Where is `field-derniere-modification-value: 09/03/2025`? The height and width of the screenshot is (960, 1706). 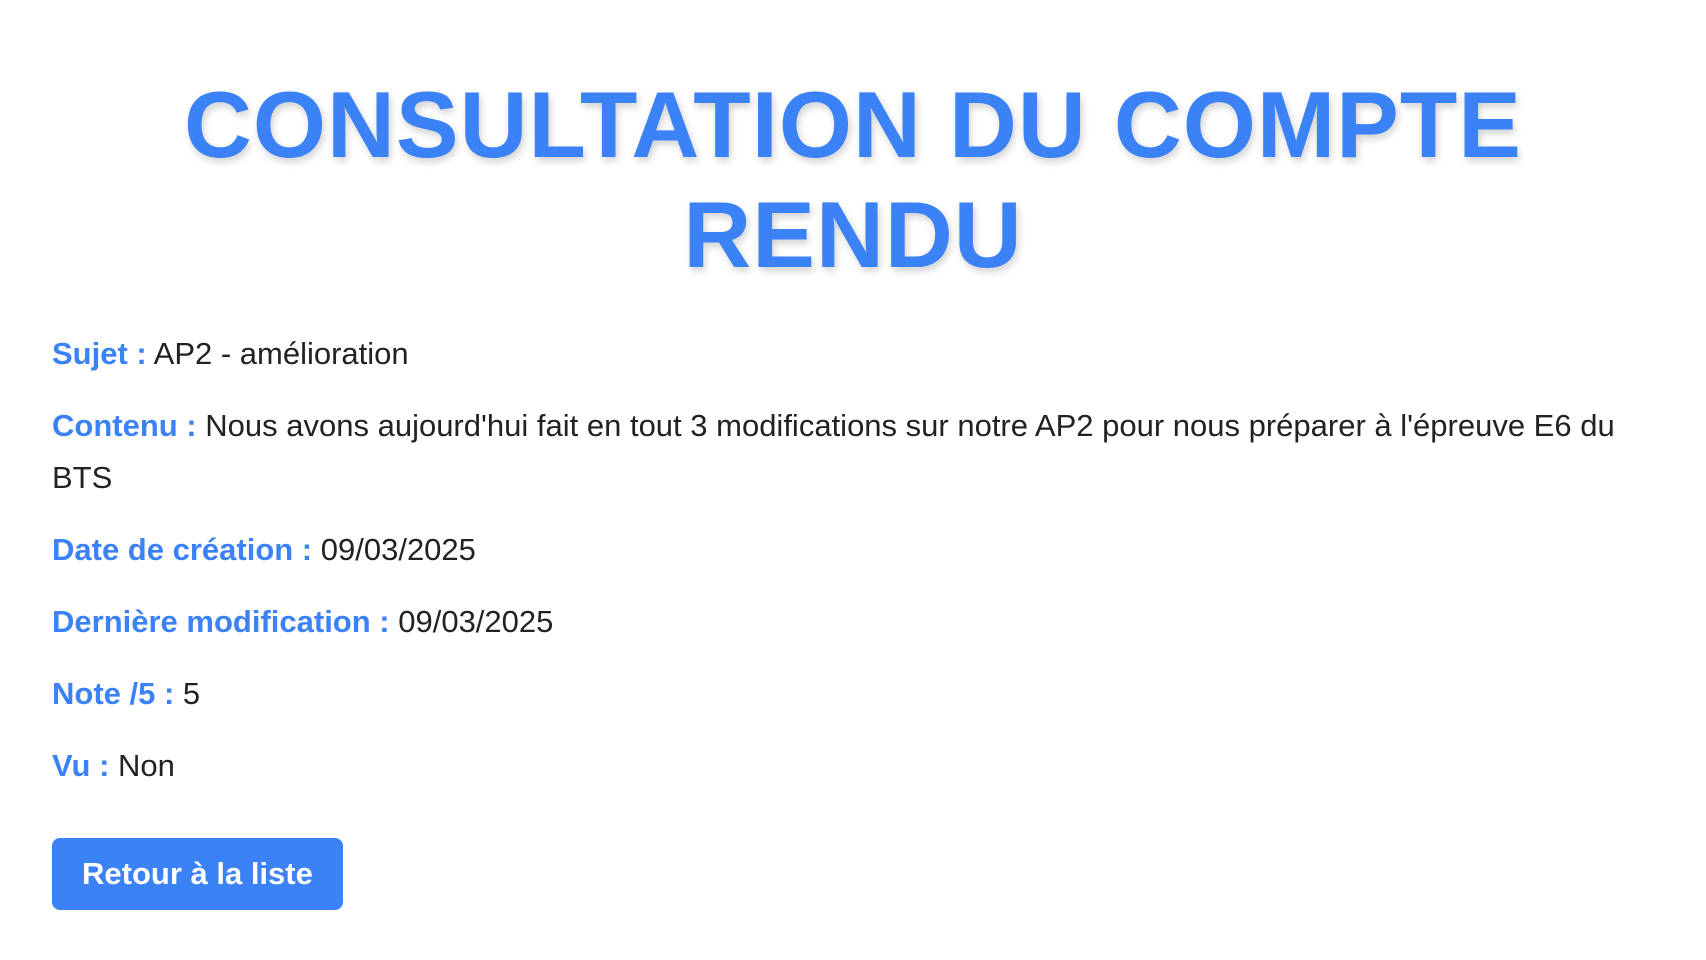
field-derniere-modification-value: 09/03/2025 is located at coordinates (476, 621).